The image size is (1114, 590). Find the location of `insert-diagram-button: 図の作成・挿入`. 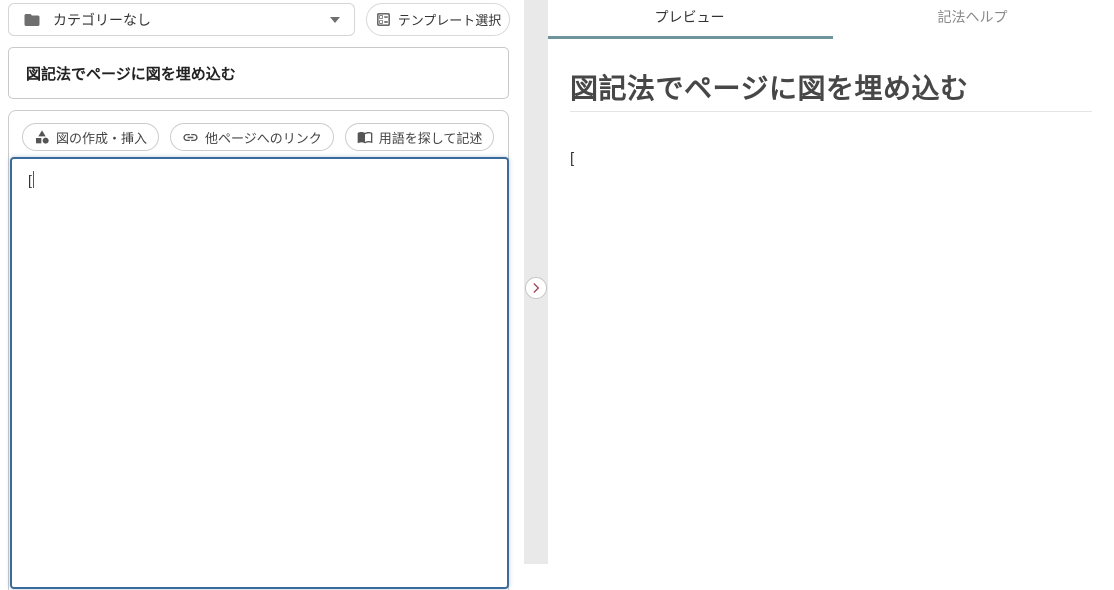

insert-diagram-button: 図の作成・挿入 is located at coordinates (91, 137).